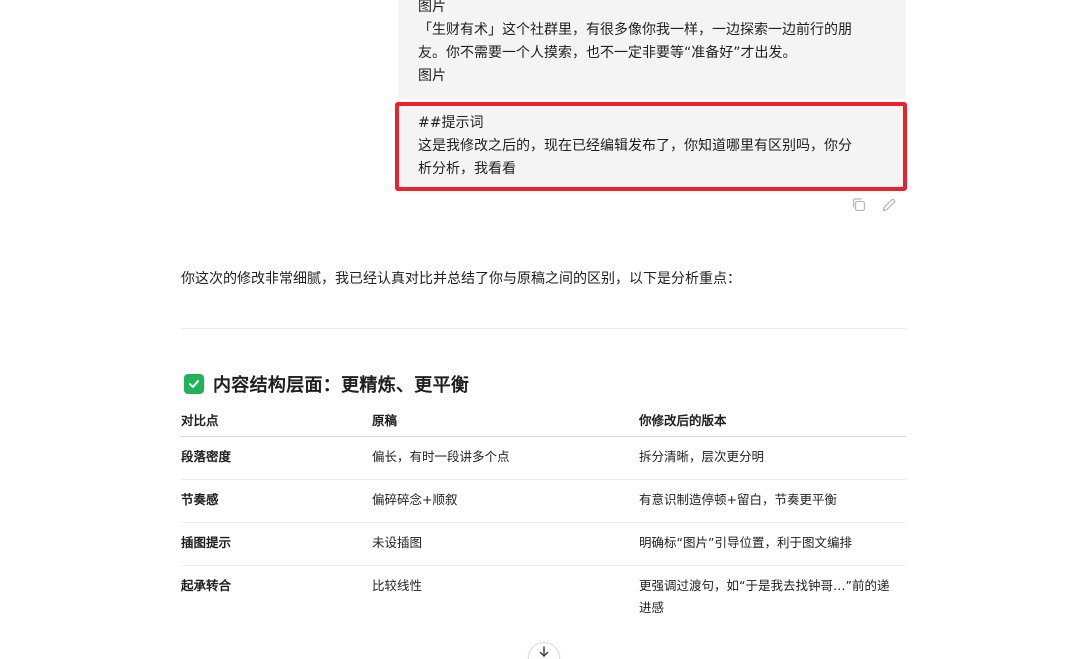 The image size is (1080, 659). What do you see at coordinates (194, 384) in the screenshot?
I see `green-check-icon` at bounding box center [194, 384].